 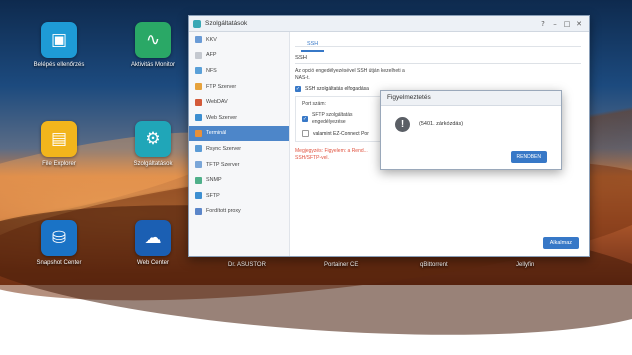 I want to click on kkv-icon, so click(x=198, y=40).